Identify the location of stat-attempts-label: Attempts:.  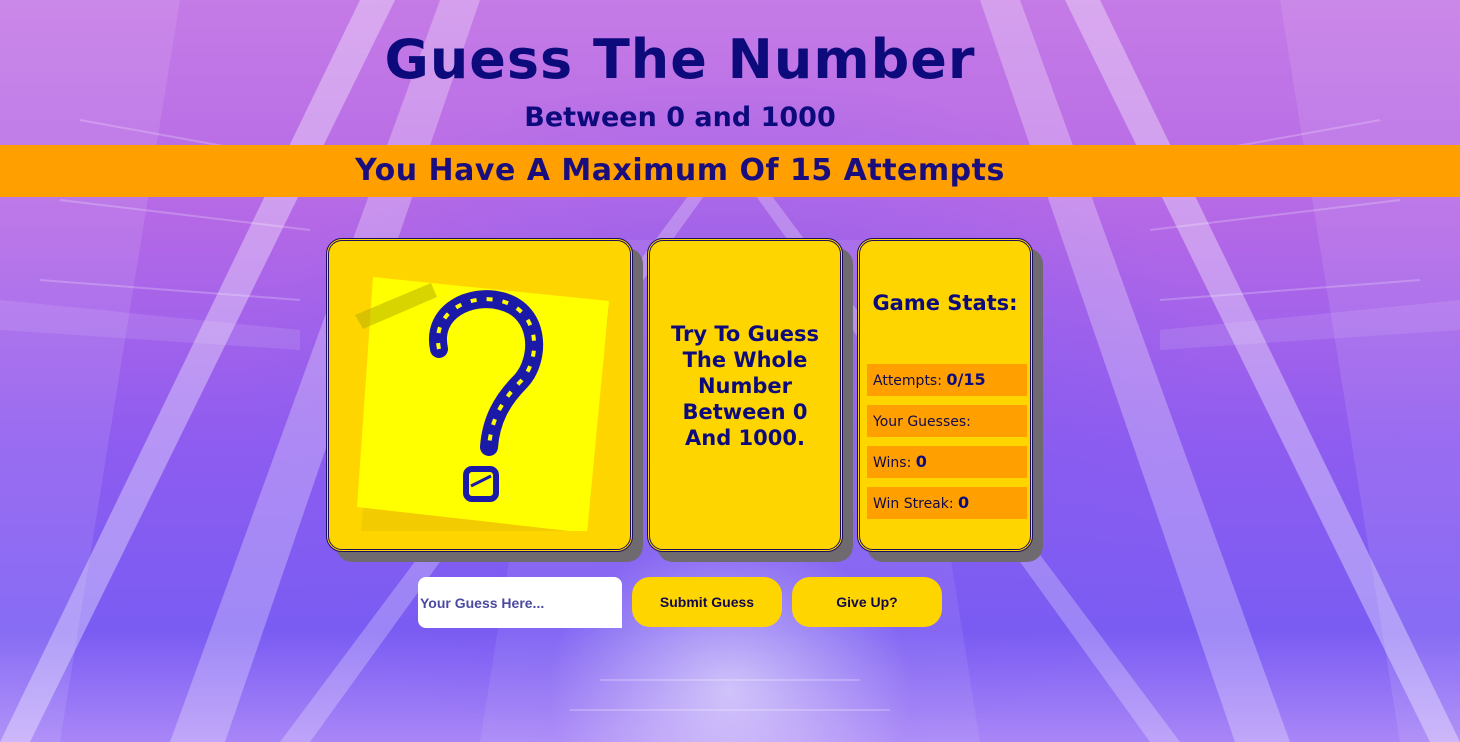
(907, 381).